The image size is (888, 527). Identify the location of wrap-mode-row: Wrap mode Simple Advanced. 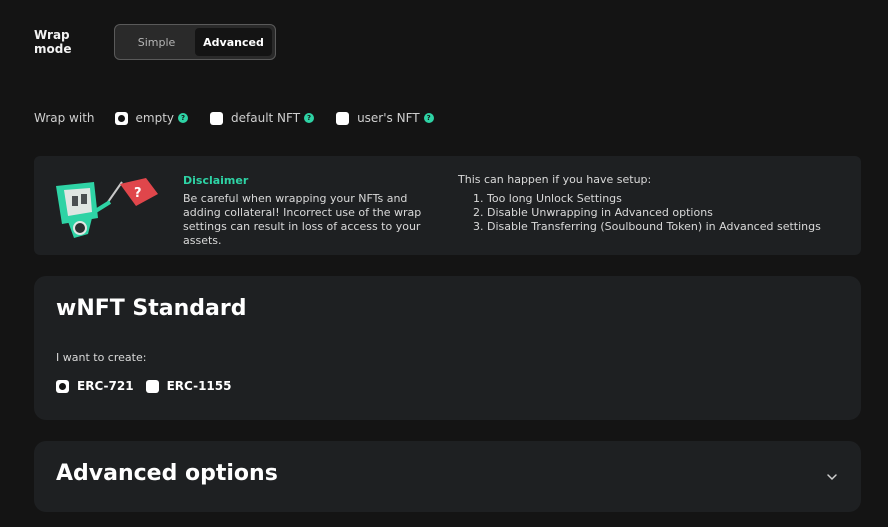
(155, 42).